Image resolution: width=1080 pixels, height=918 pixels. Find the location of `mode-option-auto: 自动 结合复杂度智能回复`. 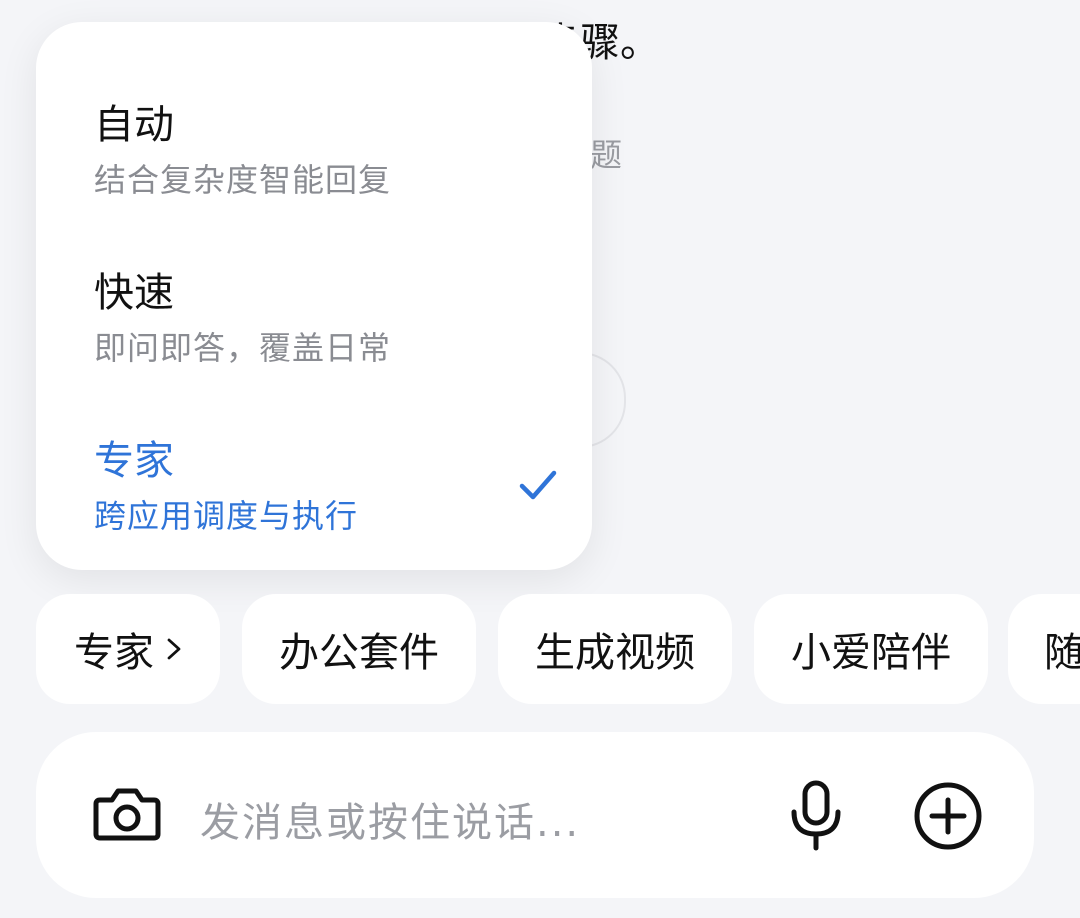

mode-option-auto: 自动 结合复杂度智能回复 is located at coordinates (242, 151).